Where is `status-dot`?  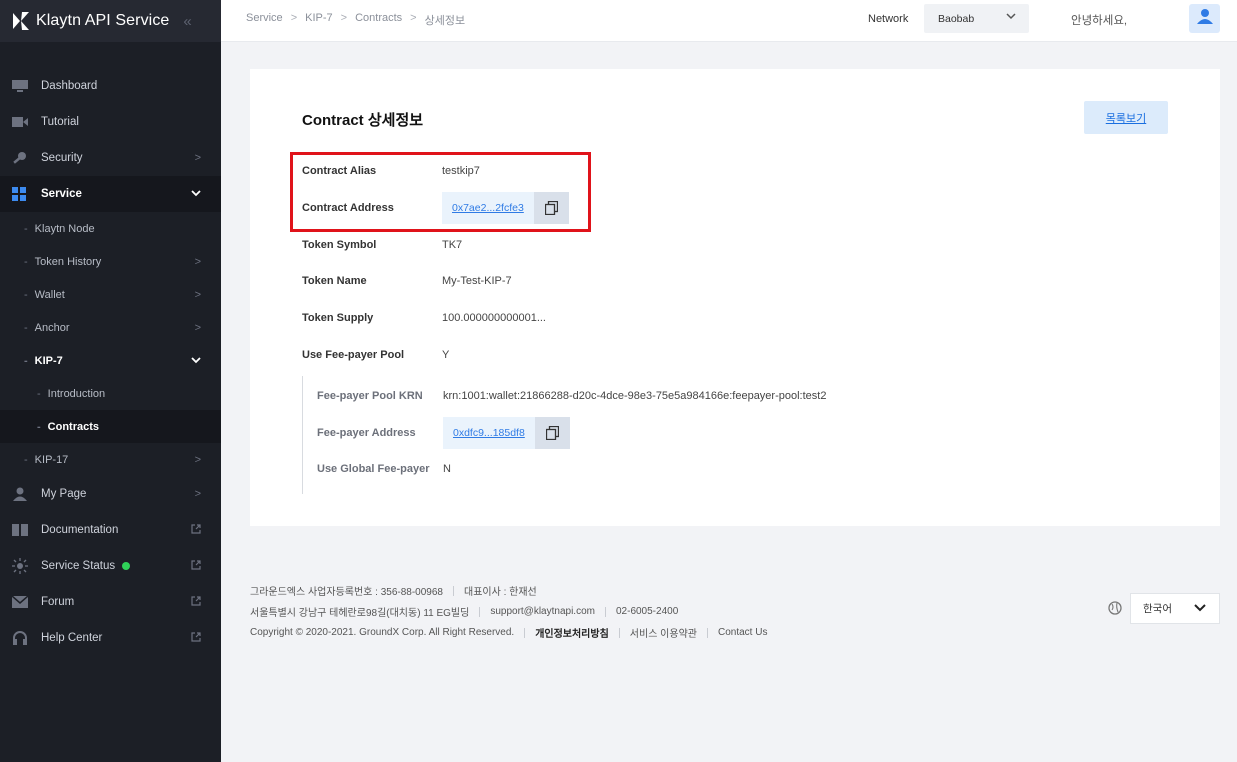
status-dot is located at coordinates (126, 566).